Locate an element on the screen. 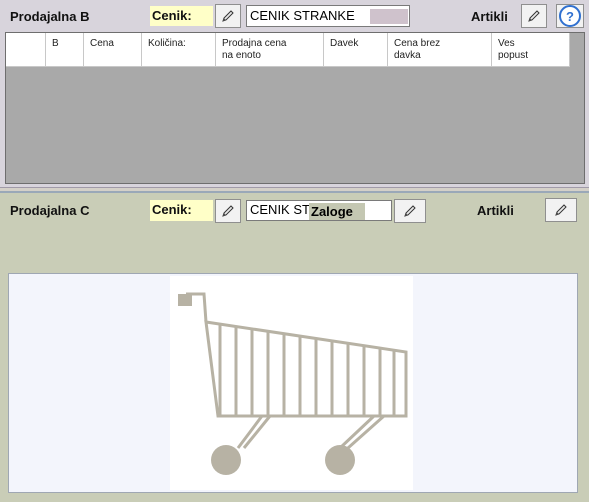  grid-header-b: B is located at coordinates (65, 50).